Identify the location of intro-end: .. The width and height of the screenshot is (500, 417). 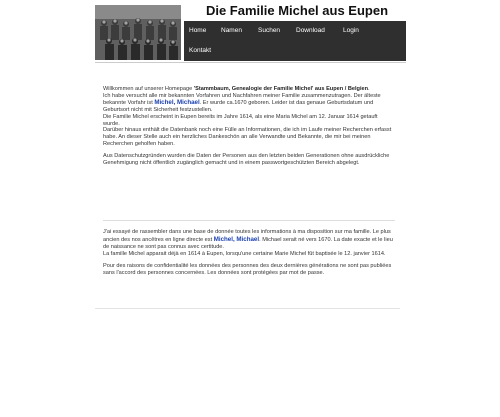
(369, 89).